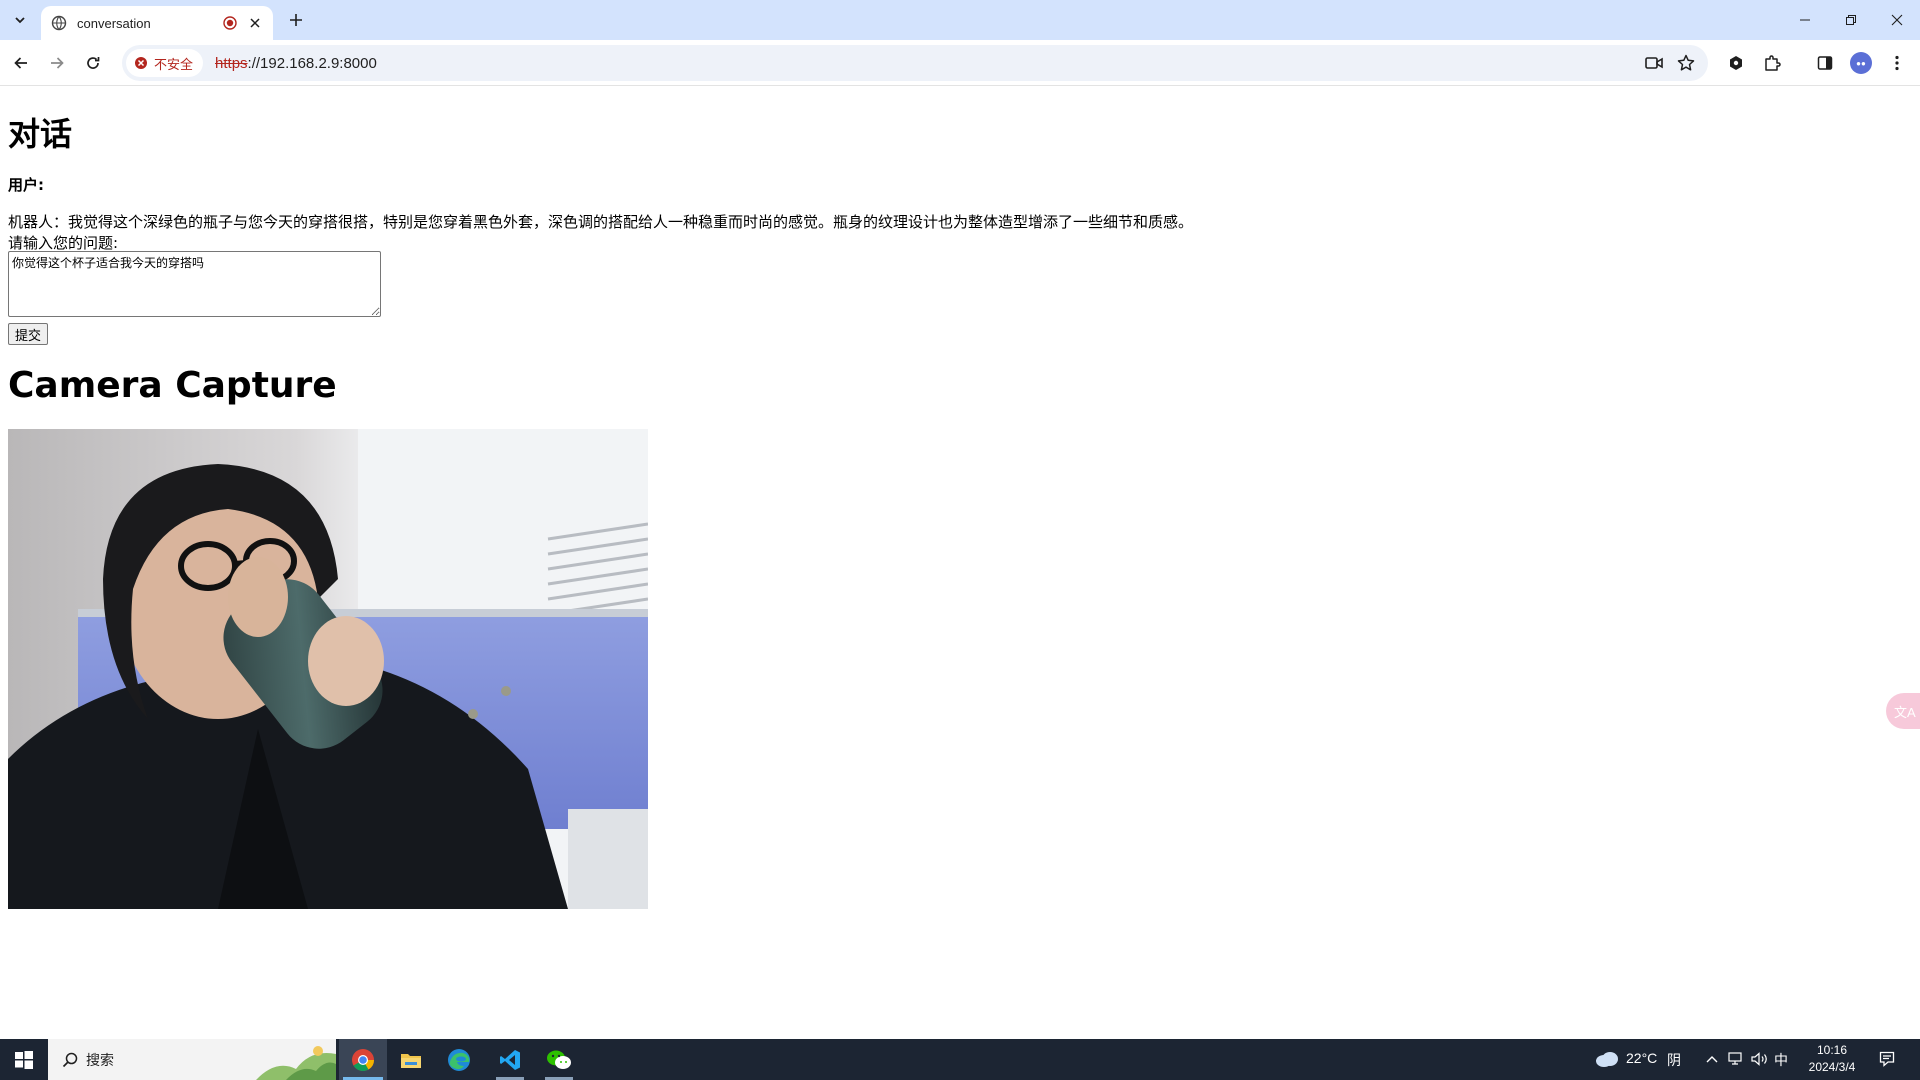  I want to click on camera-feed-image, so click(328, 669).